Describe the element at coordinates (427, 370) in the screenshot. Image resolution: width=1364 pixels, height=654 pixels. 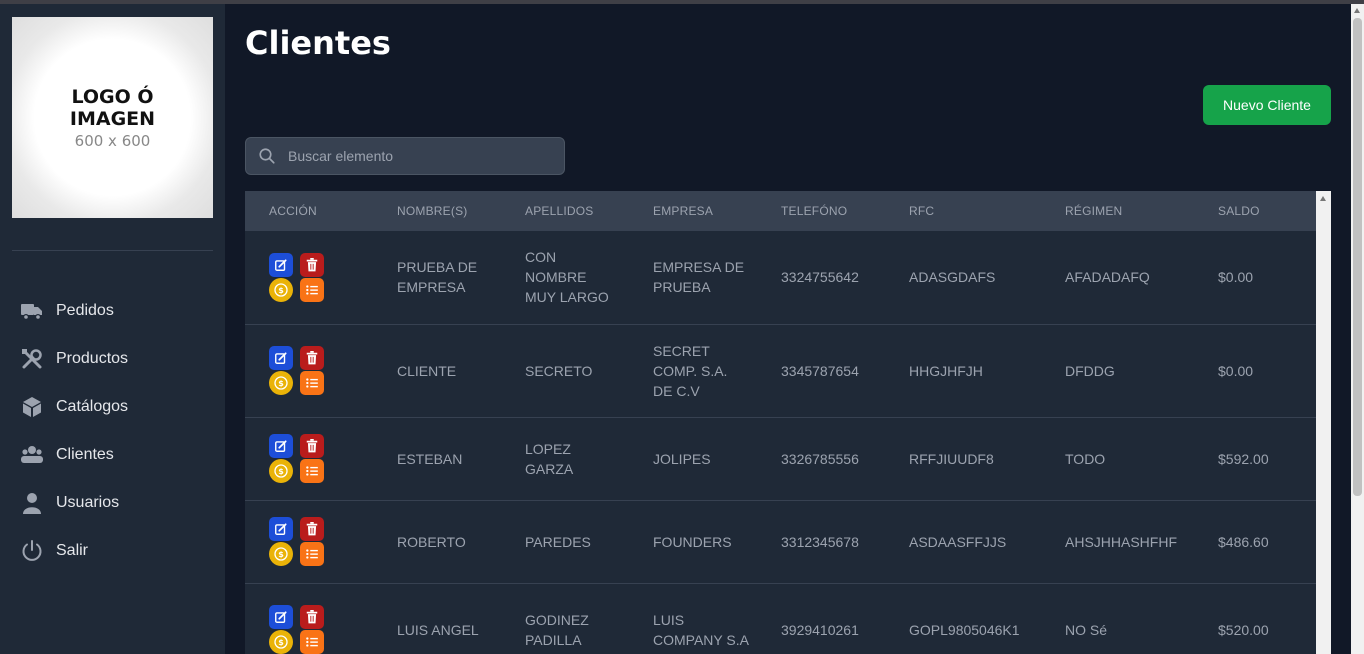
I see `cell-nombre: CLIENTE` at that location.